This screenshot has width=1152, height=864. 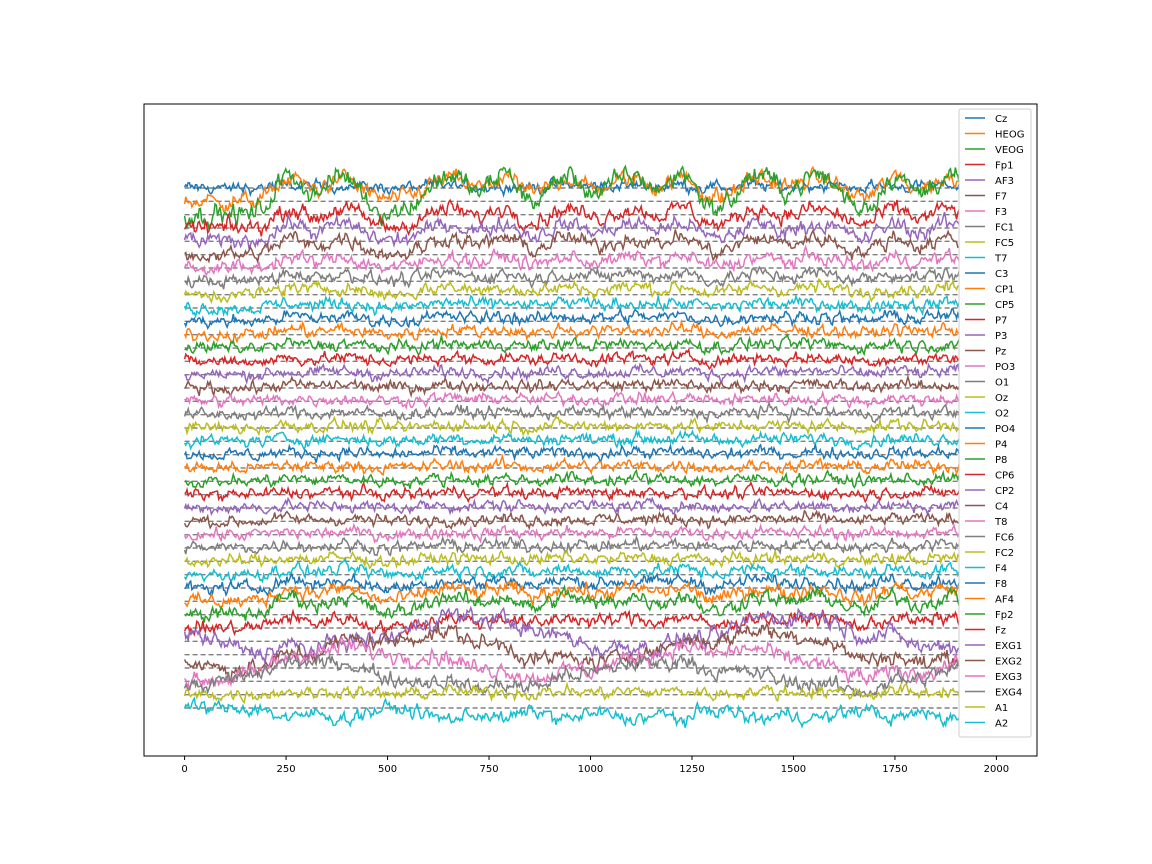 I want to click on series-line-cp2, so click(x=571, y=506).